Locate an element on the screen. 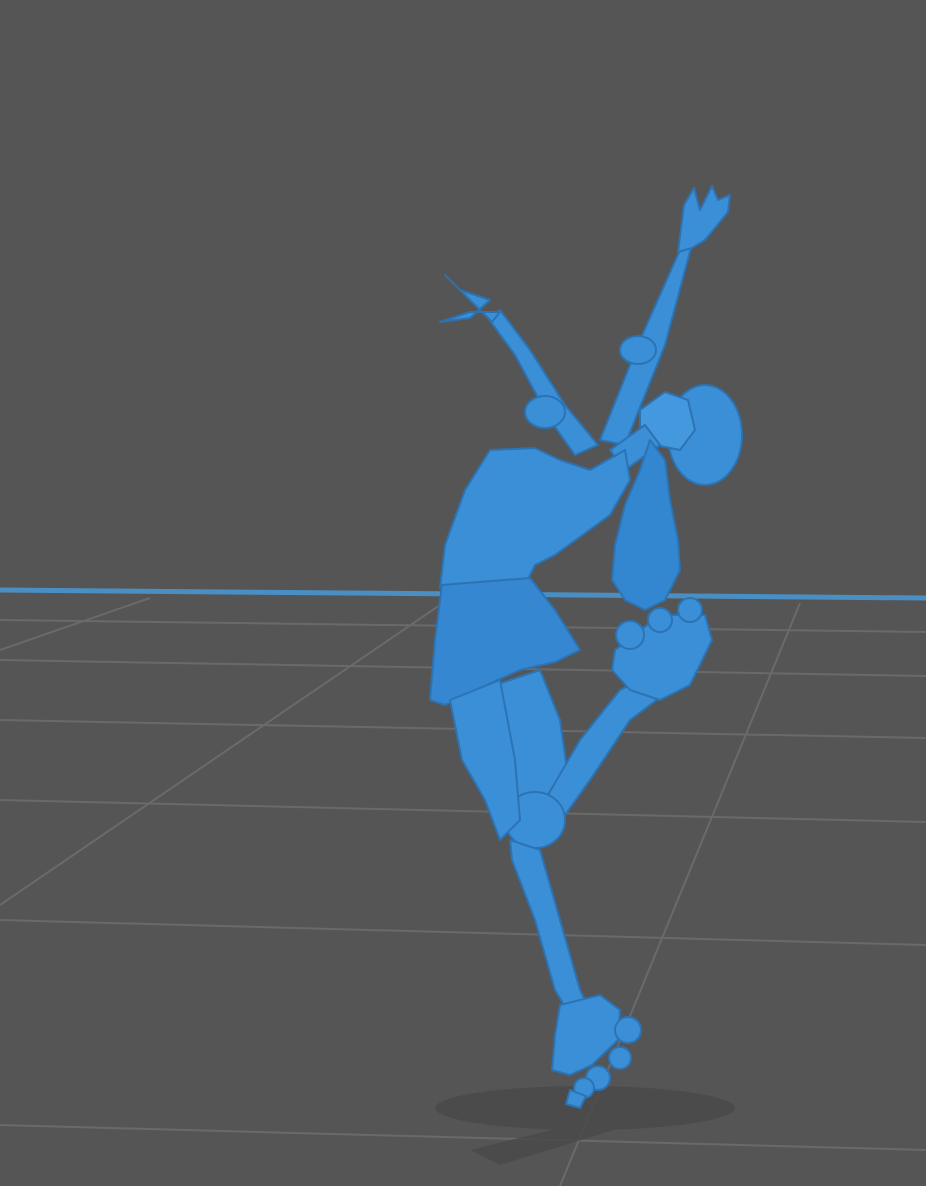 The width and height of the screenshot is (926, 1186). left-hand is located at coordinates (704, 219).